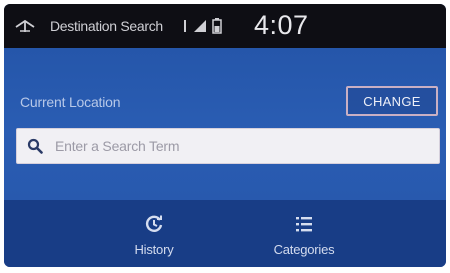 This screenshot has height=273, width=450. What do you see at coordinates (281, 25) in the screenshot?
I see `clock: 4:07` at bounding box center [281, 25].